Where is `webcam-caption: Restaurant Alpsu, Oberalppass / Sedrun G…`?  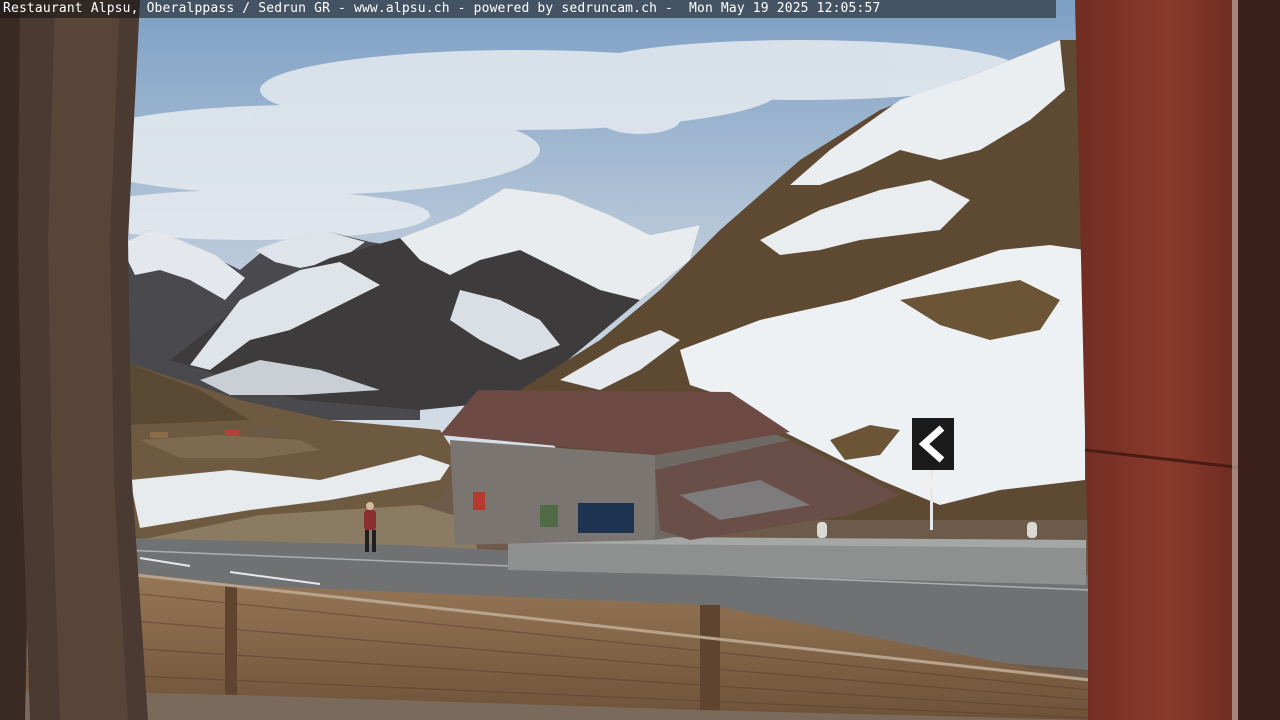 webcam-caption: Restaurant Alpsu, Oberalppass / Sedrun G… is located at coordinates (442, 8).